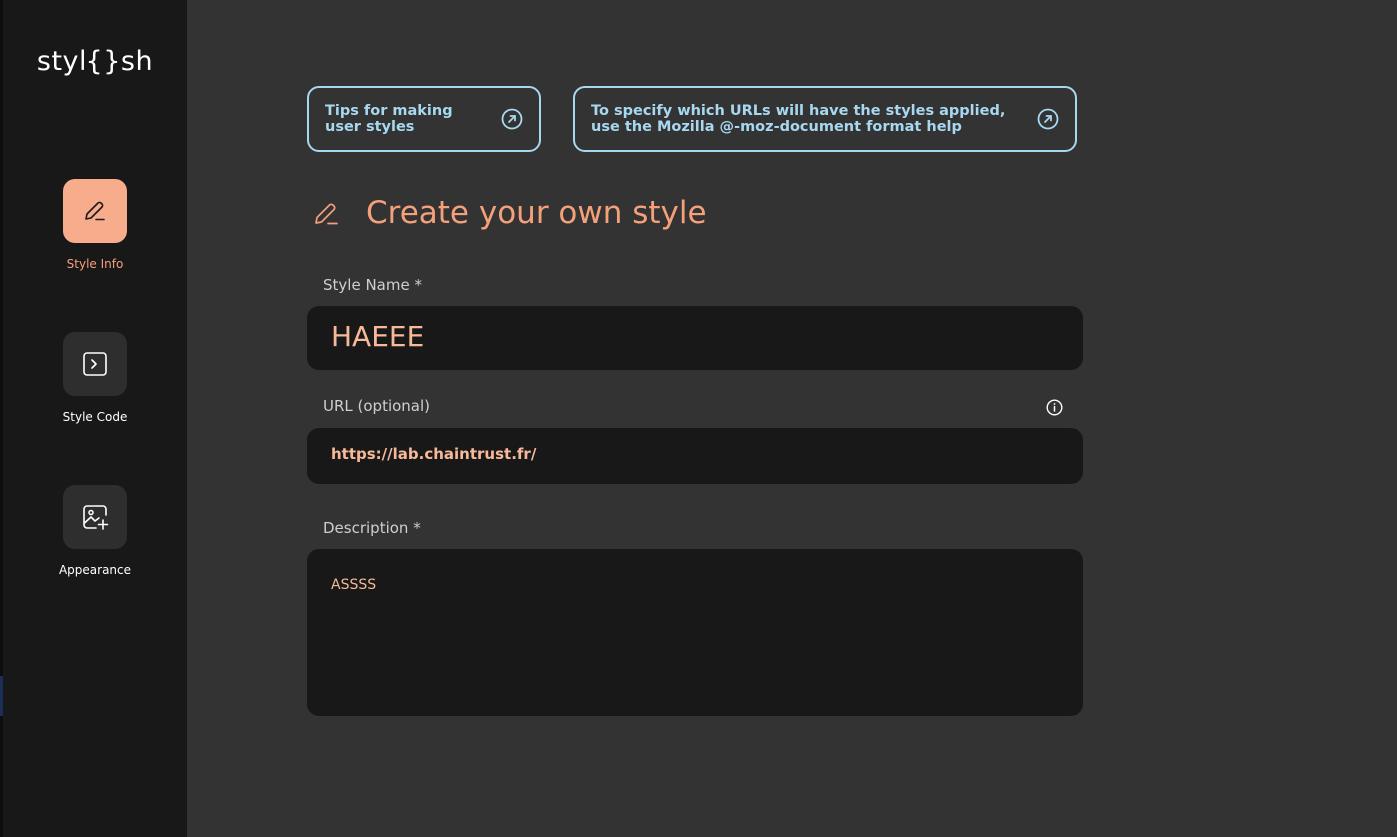 This screenshot has height=837, width=1397. I want to click on sidebar-item-label: Style Info, so click(95, 264).